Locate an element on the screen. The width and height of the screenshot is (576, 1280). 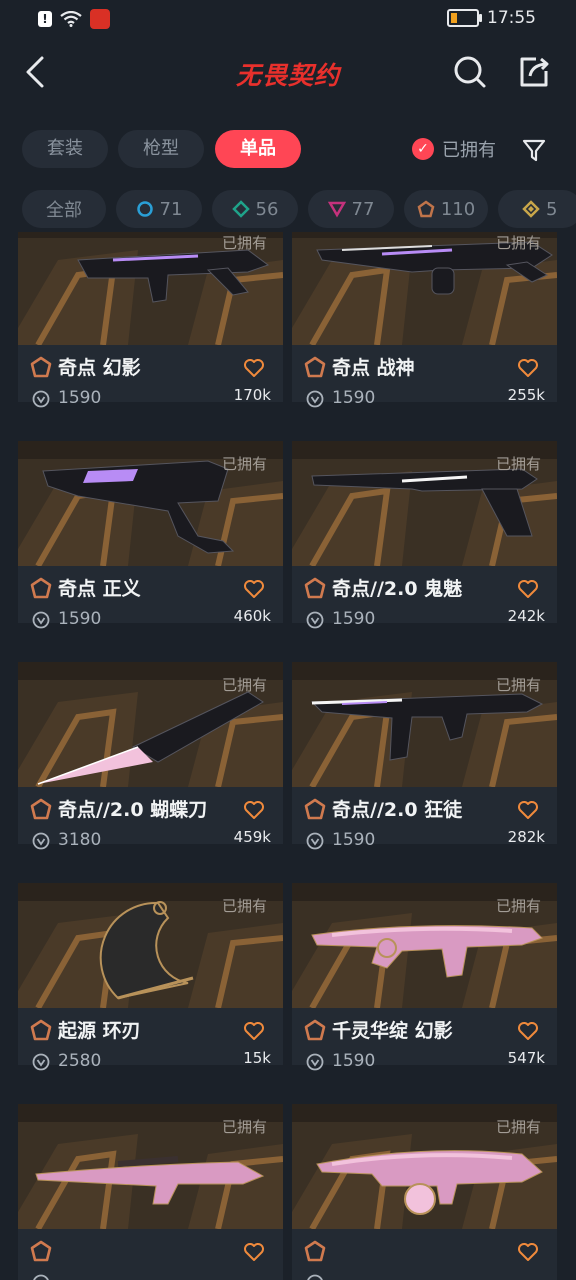
tier-filter-chips: 全部 71 56 77 110 5 is located at coordinates (288, 210).